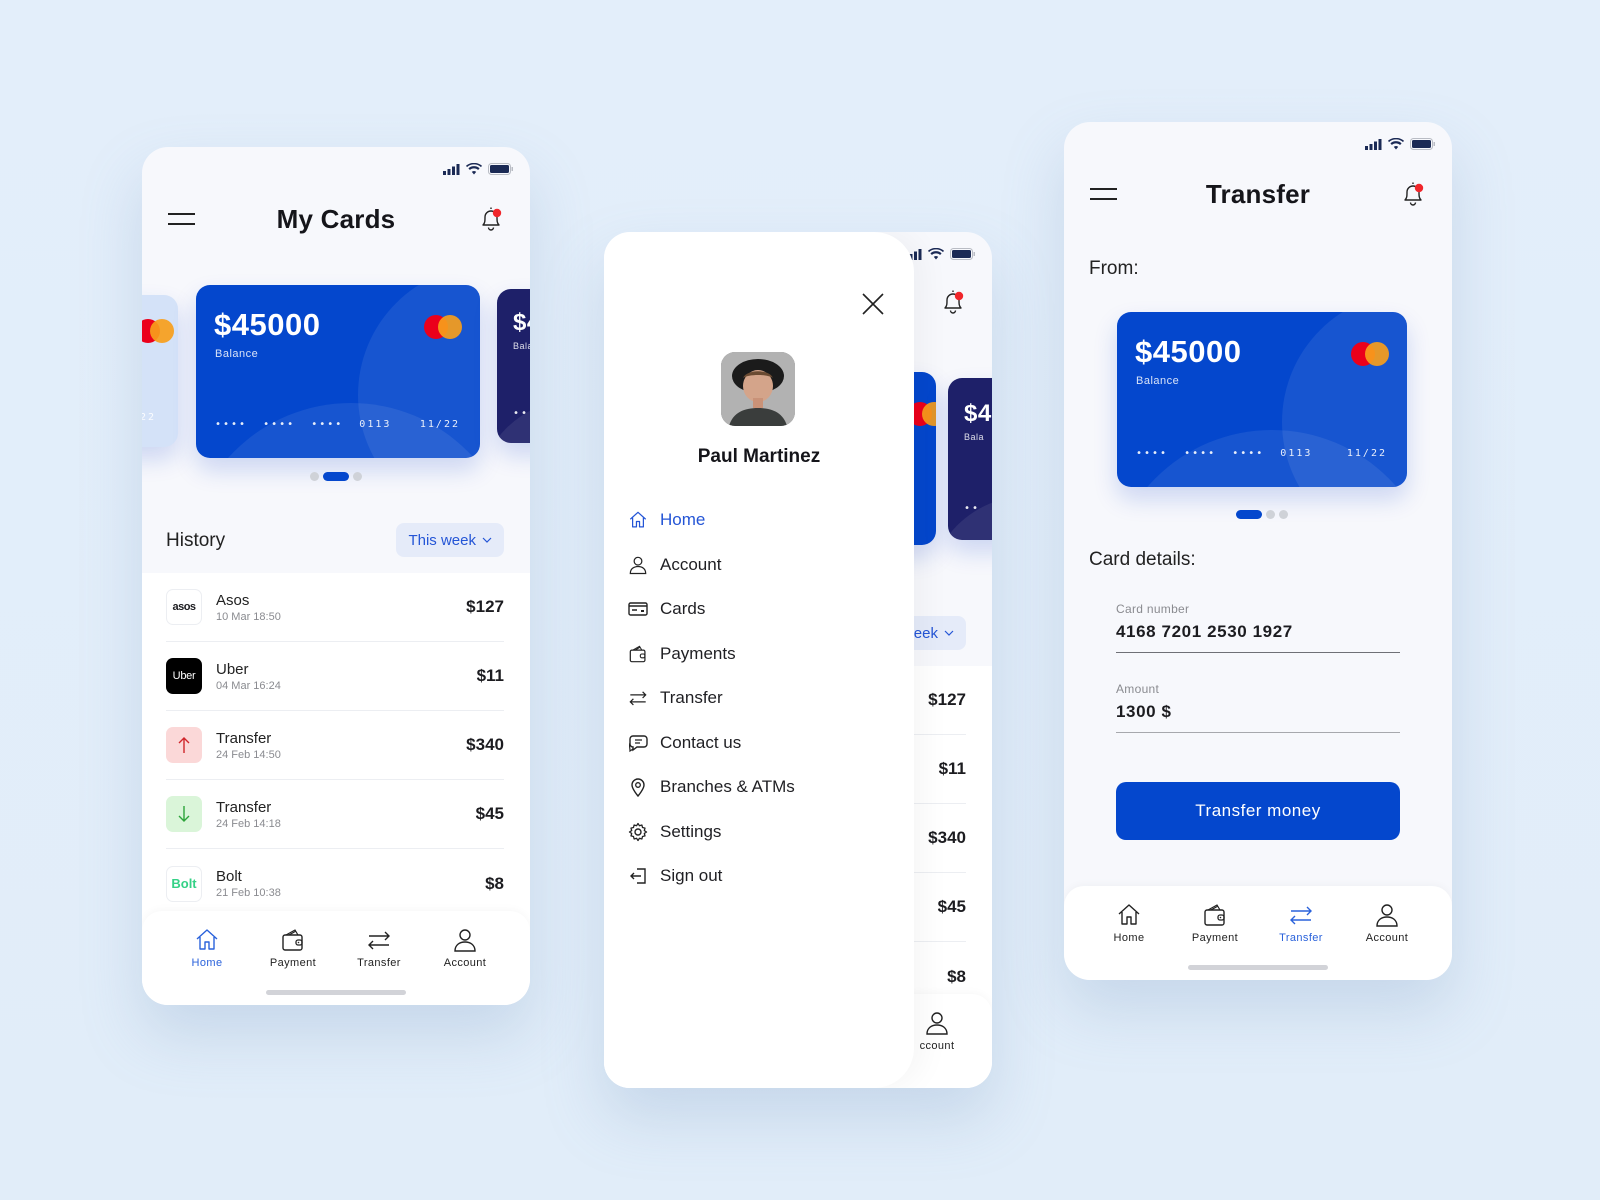 This screenshot has width=1600, height=1200. What do you see at coordinates (1258, 811) in the screenshot?
I see `transfer-money-button: Transfer money` at bounding box center [1258, 811].